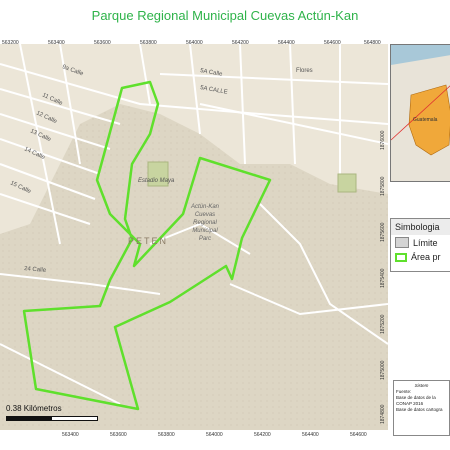 This screenshot has height=450, width=450. What do you see at coordinates (10, 43) in the screenshot?
I see `x-tick-label-top: 563200` at bounding box center [10, 43].